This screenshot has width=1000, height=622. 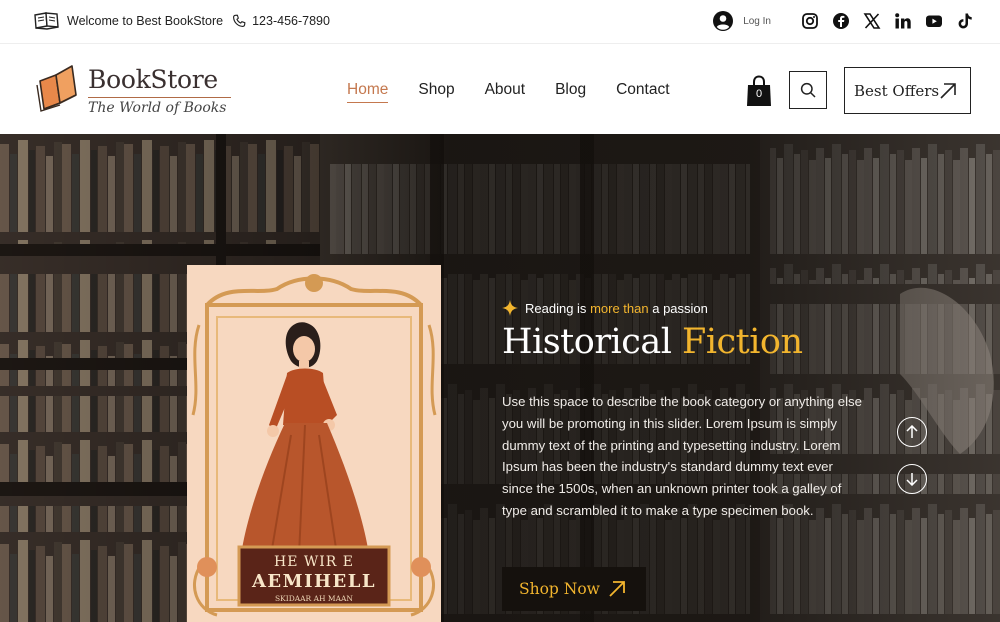 I want to click on book-cover-line2: AEMIHELL, so click(x=313, y=581).